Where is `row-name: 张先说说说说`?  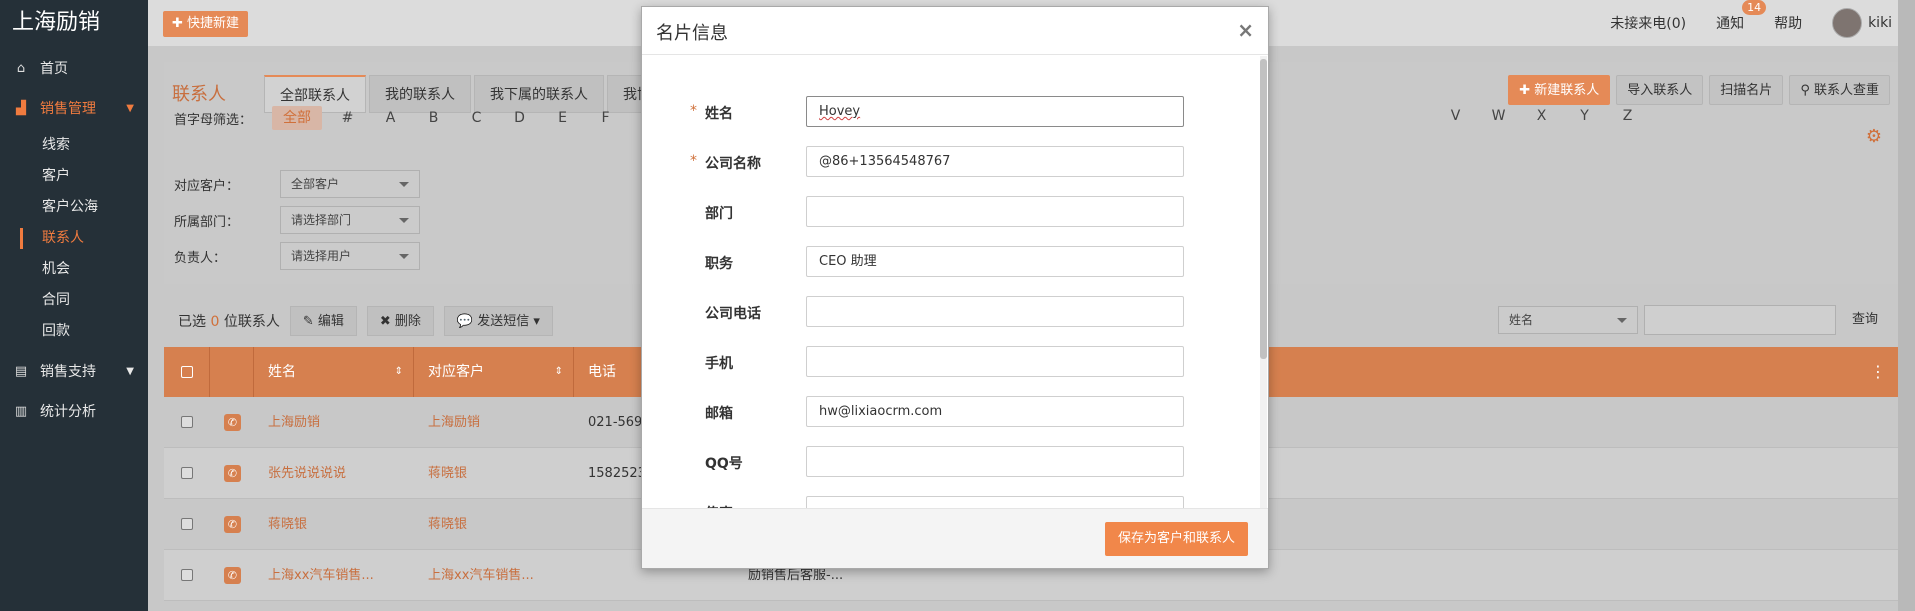
row-name: 张先说说说说 is located at coordinates (307, 473).